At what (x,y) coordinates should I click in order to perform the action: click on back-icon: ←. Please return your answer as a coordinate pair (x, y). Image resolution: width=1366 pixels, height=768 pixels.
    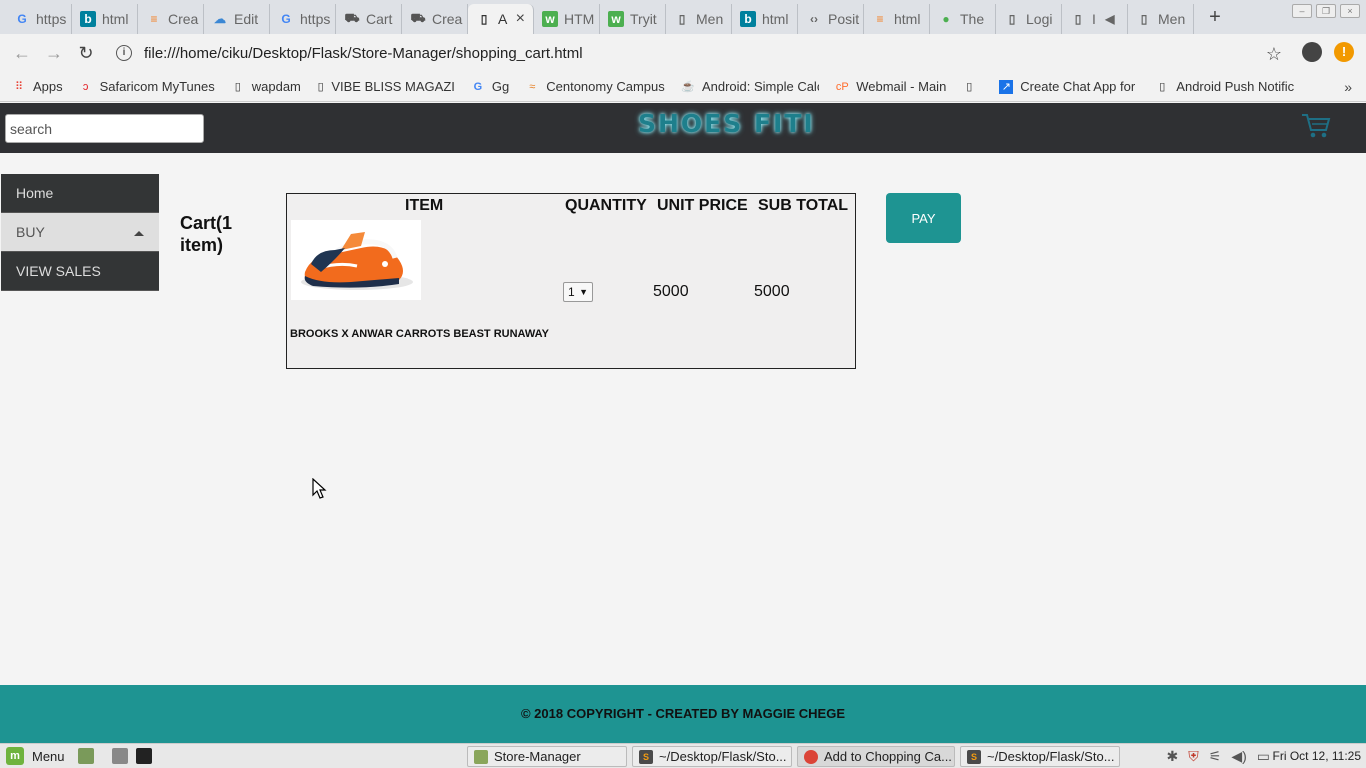
    Looking at the image, I should click on (22, 53).